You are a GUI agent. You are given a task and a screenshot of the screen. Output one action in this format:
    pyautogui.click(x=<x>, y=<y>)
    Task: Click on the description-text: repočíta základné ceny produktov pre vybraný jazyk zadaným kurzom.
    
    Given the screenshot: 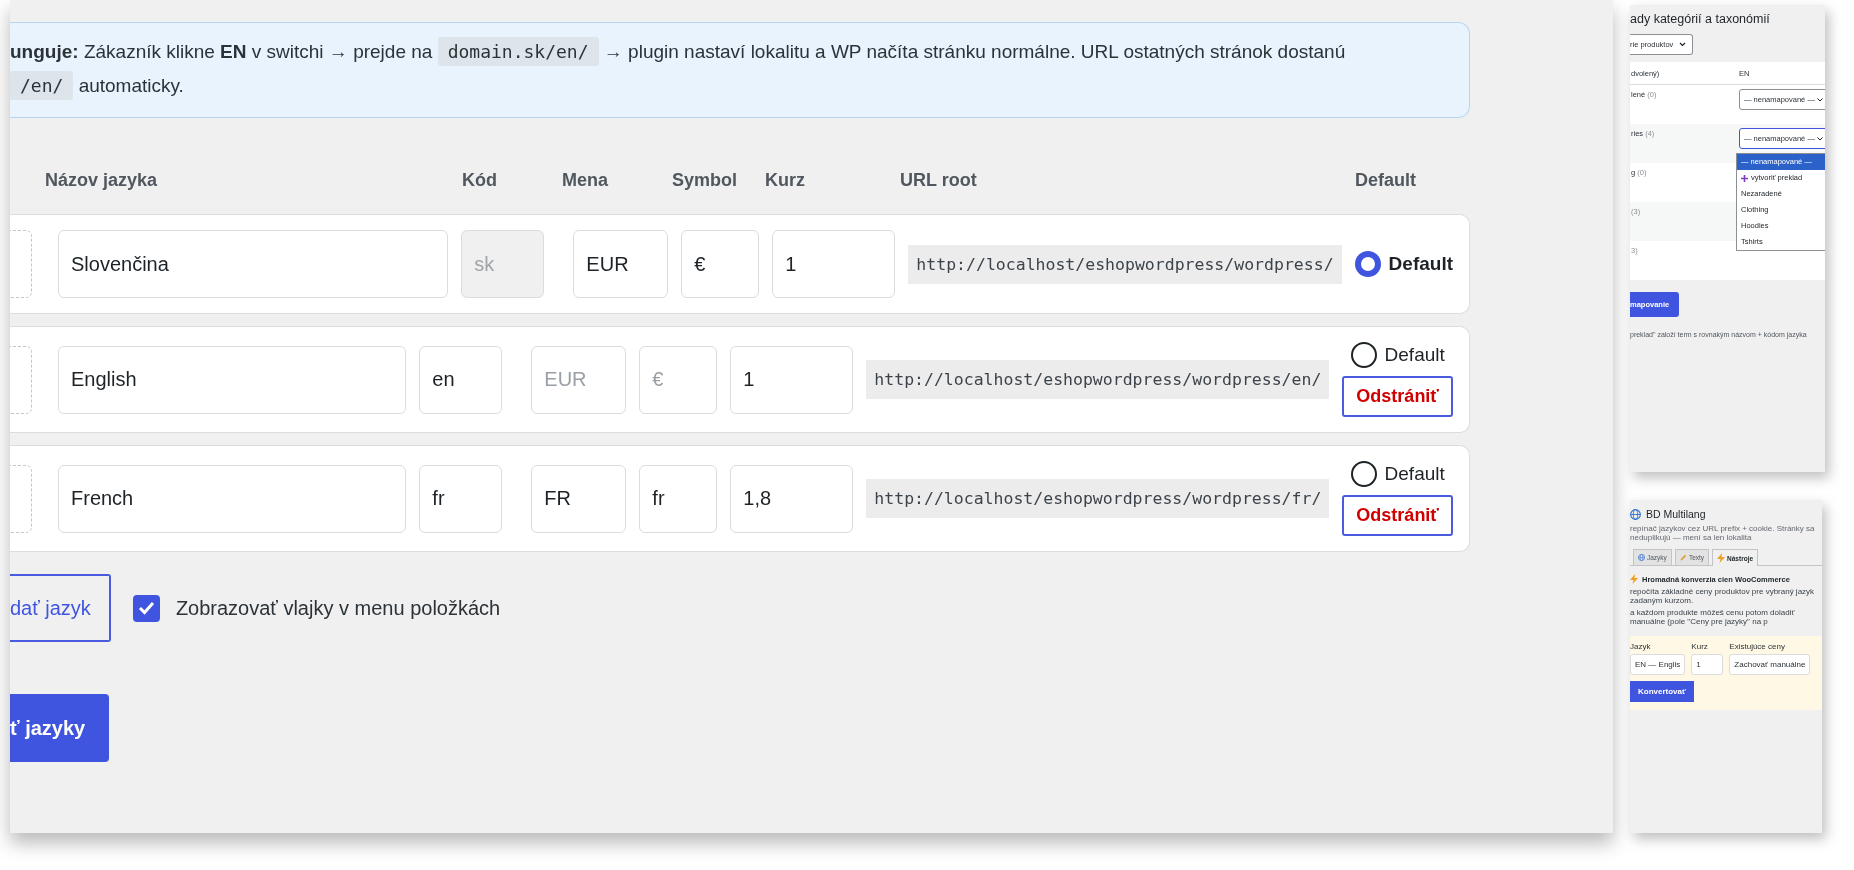 What is the action you would take?
    pyautogui.click(x=1723, y=596)
    